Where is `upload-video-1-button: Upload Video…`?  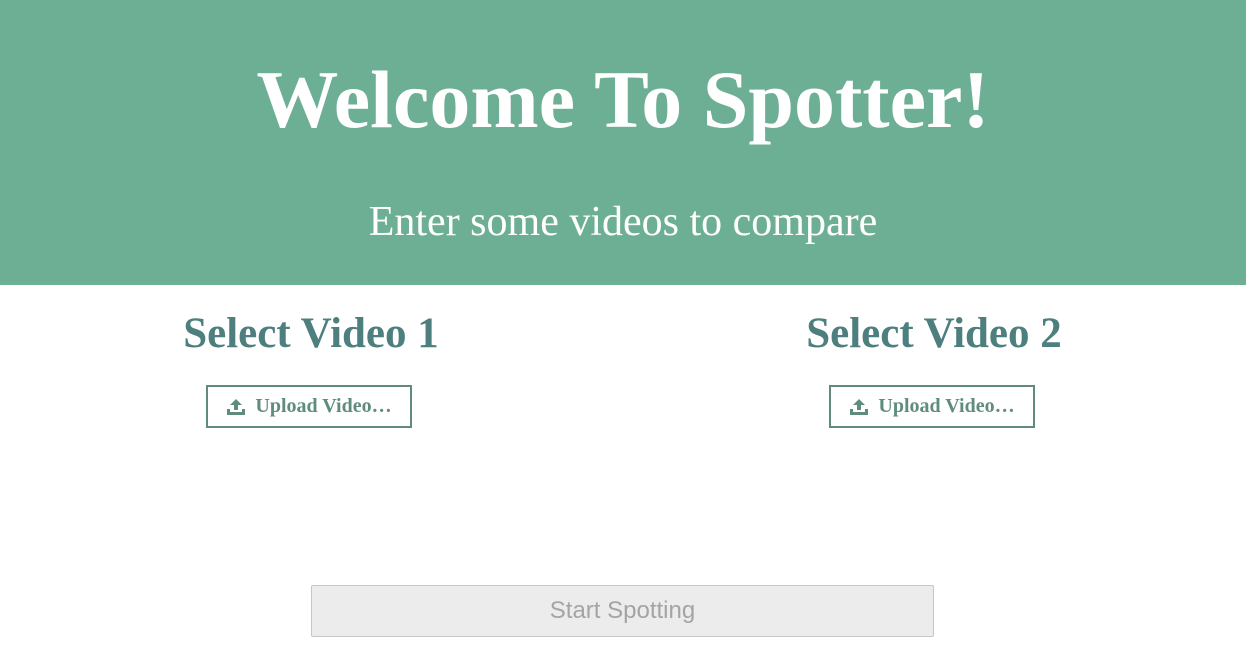 upload-video-1-button: Upload Video… is located at coordinates (309, 406).